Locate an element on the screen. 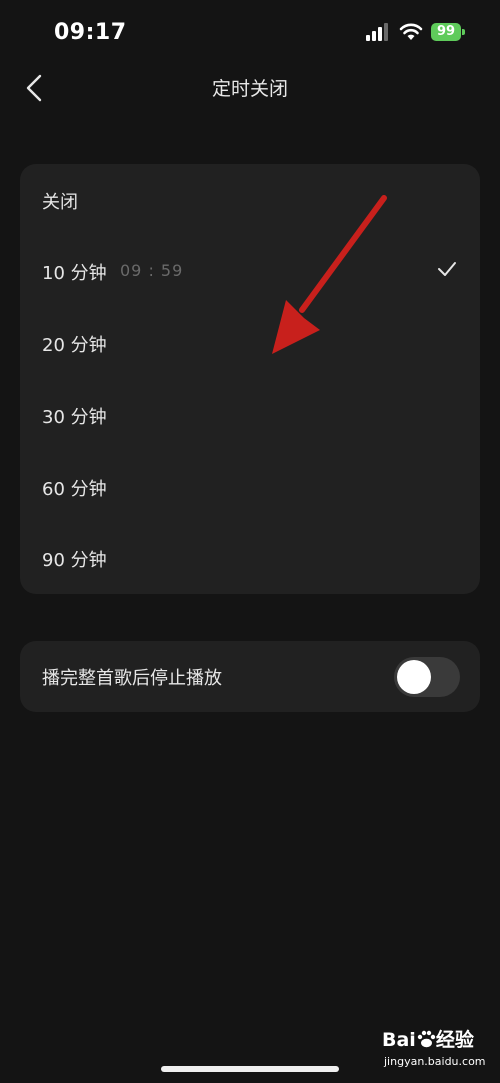 The image size is (500, 1083). stop-after-song-toggle is located at coordinates (427, 677).